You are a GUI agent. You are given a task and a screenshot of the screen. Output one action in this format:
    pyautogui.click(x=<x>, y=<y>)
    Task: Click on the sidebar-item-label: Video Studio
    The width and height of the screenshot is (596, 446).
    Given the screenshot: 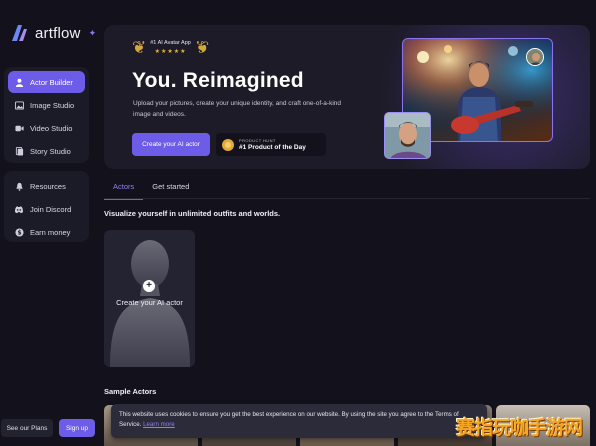 What is the action you would take?
    pyautogui.click(x=51, y=128)
    